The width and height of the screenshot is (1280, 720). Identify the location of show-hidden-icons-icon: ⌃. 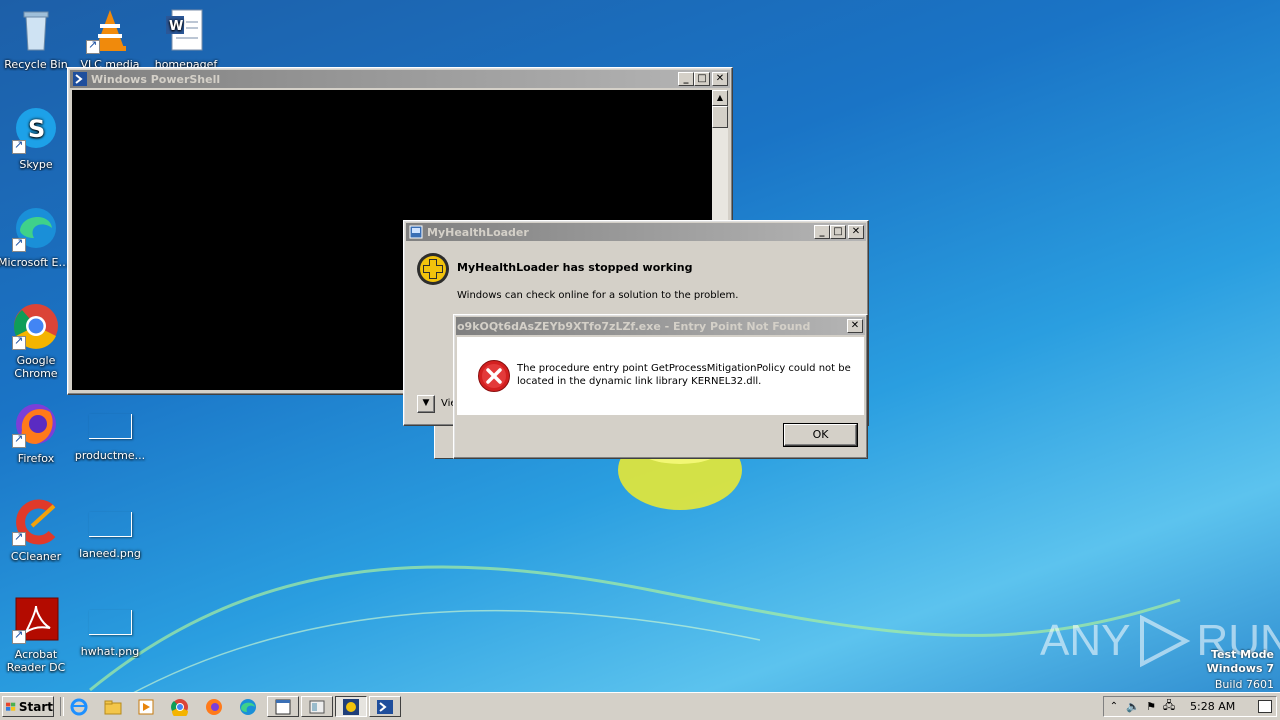
(1114, 706).